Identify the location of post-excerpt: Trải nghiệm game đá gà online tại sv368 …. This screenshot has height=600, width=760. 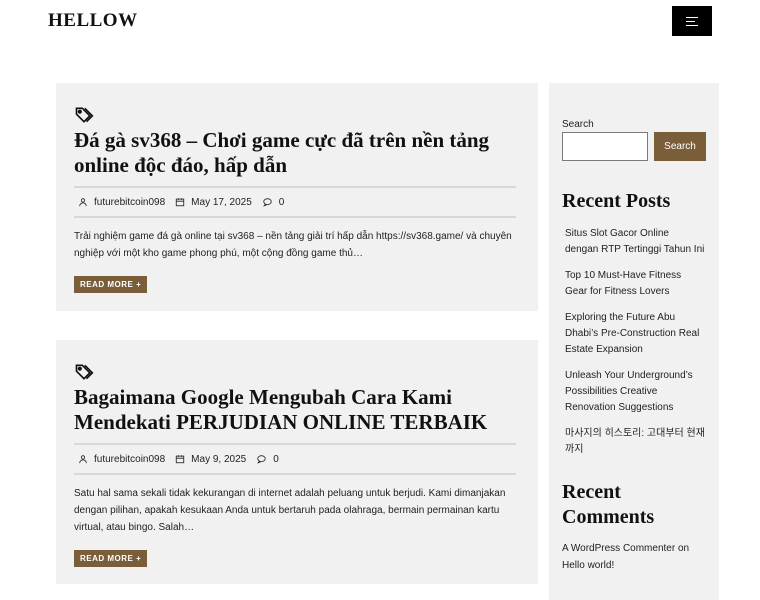
(293, 245).